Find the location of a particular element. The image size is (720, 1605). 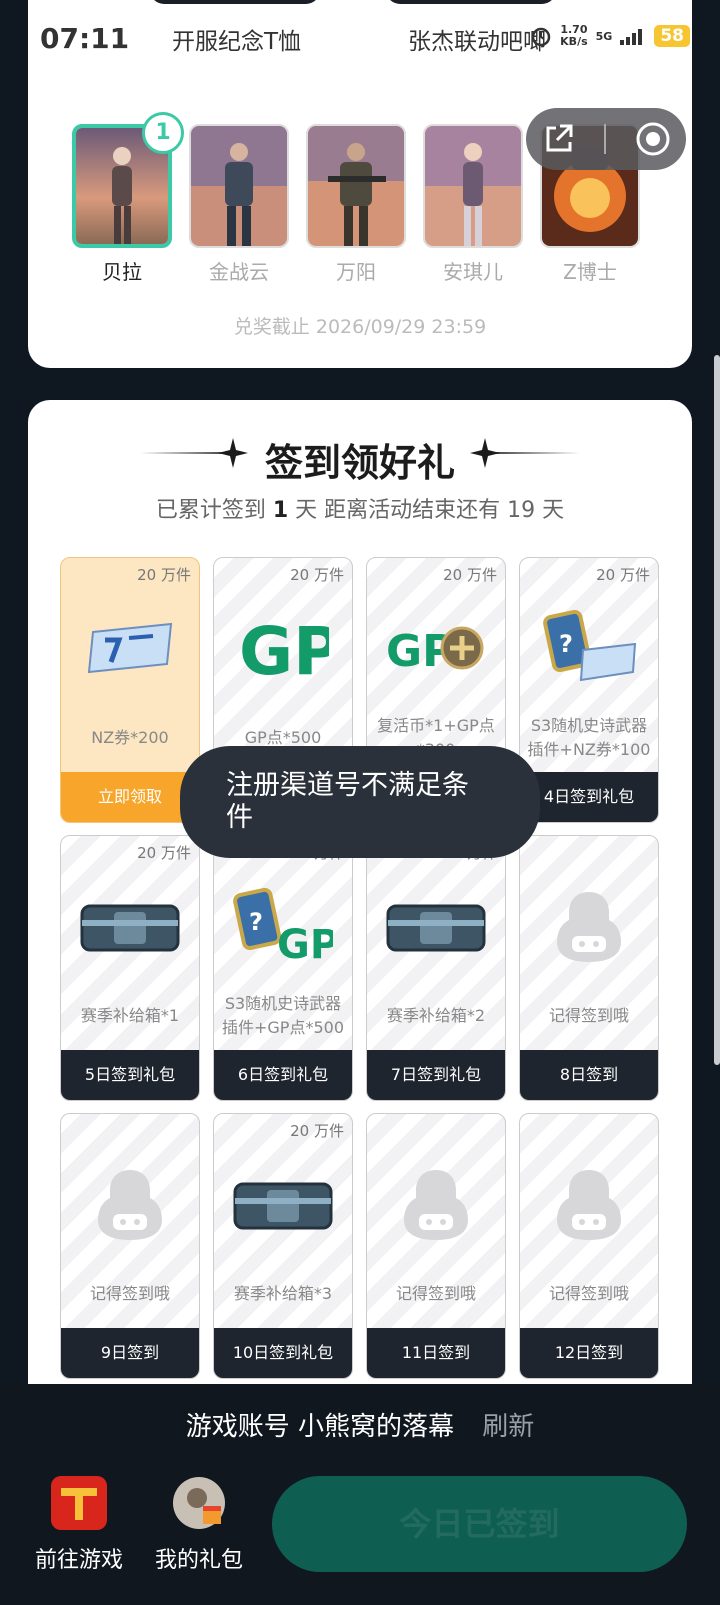

network-type: 5G is located at coordinates (604, 36).